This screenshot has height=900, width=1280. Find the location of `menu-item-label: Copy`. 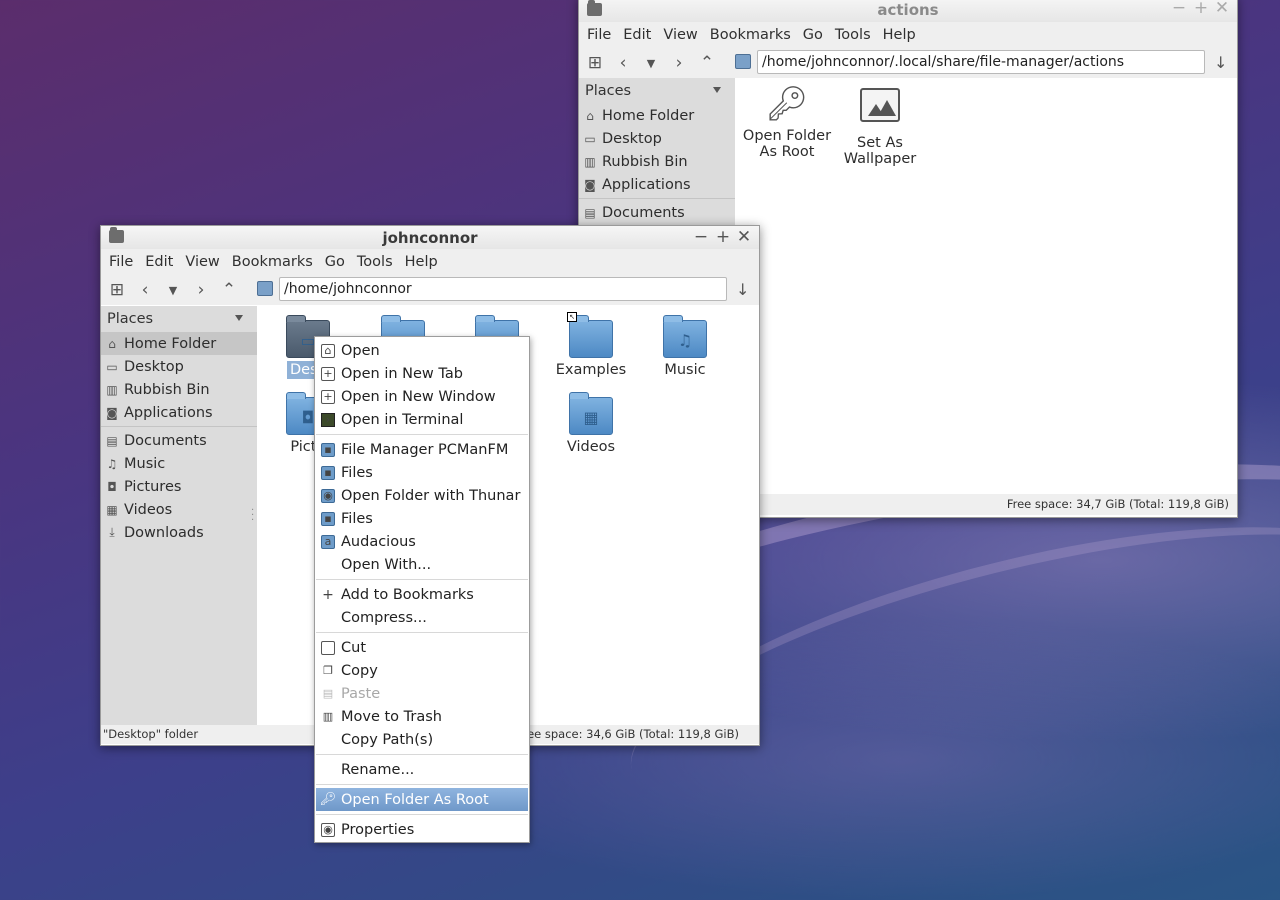

menu-item-label: Copy is located at coordinates (359, 670).